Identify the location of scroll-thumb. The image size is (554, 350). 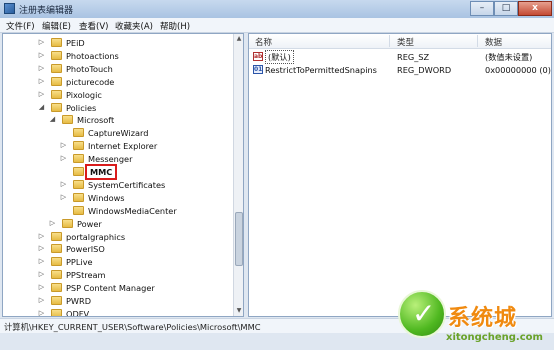
(239, 239).